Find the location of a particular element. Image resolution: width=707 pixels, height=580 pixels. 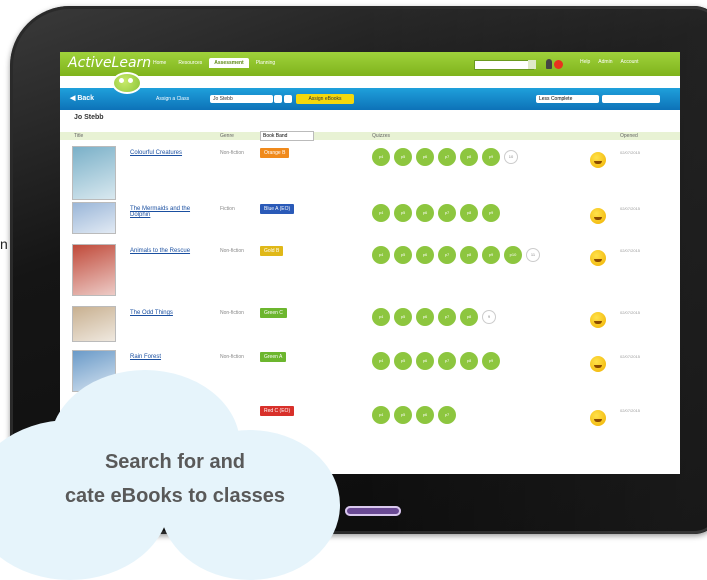

assign-ebooks-button: Assign eBooks is located at coordinates (325, 99).